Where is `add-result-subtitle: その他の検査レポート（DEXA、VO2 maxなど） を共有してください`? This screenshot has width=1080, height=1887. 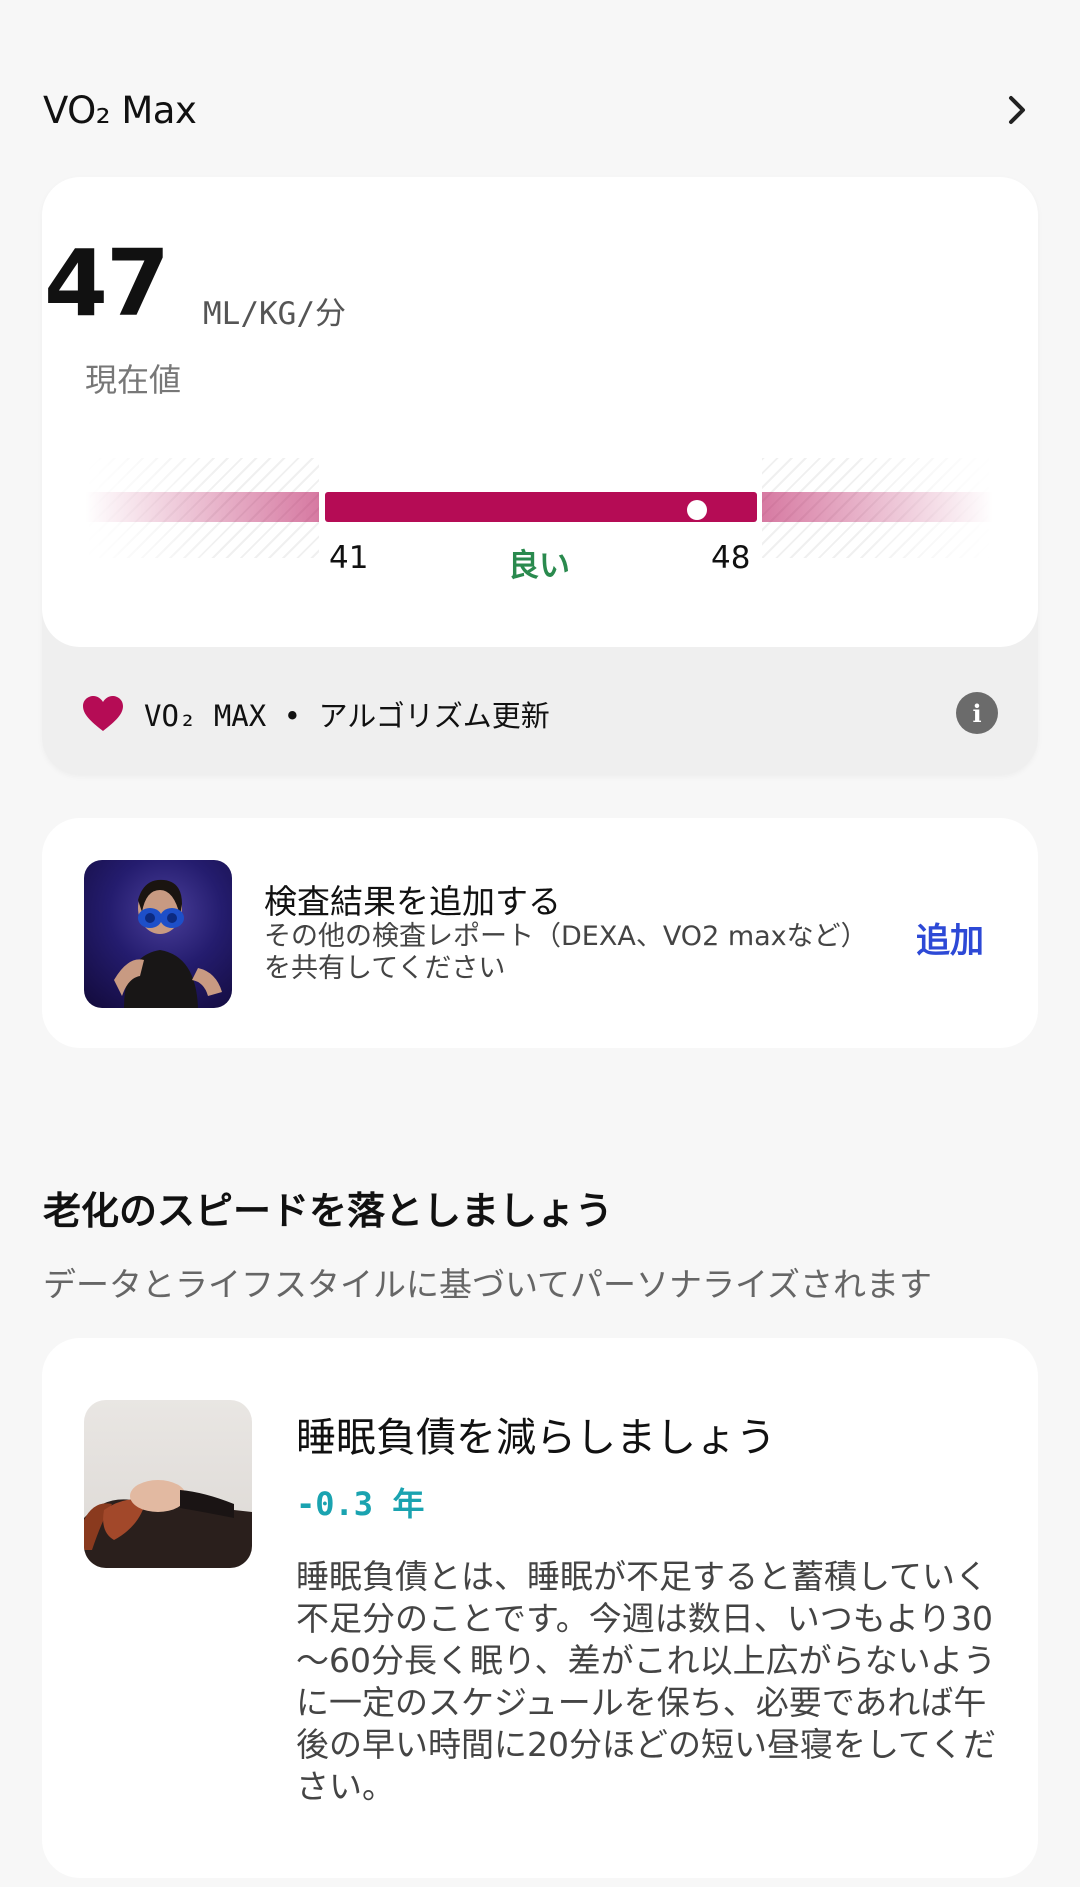
add-result-subtitle: その他の検査レポート（DEXA、VO2 maxなど） を共有してください is located at coordinates (566, 953).